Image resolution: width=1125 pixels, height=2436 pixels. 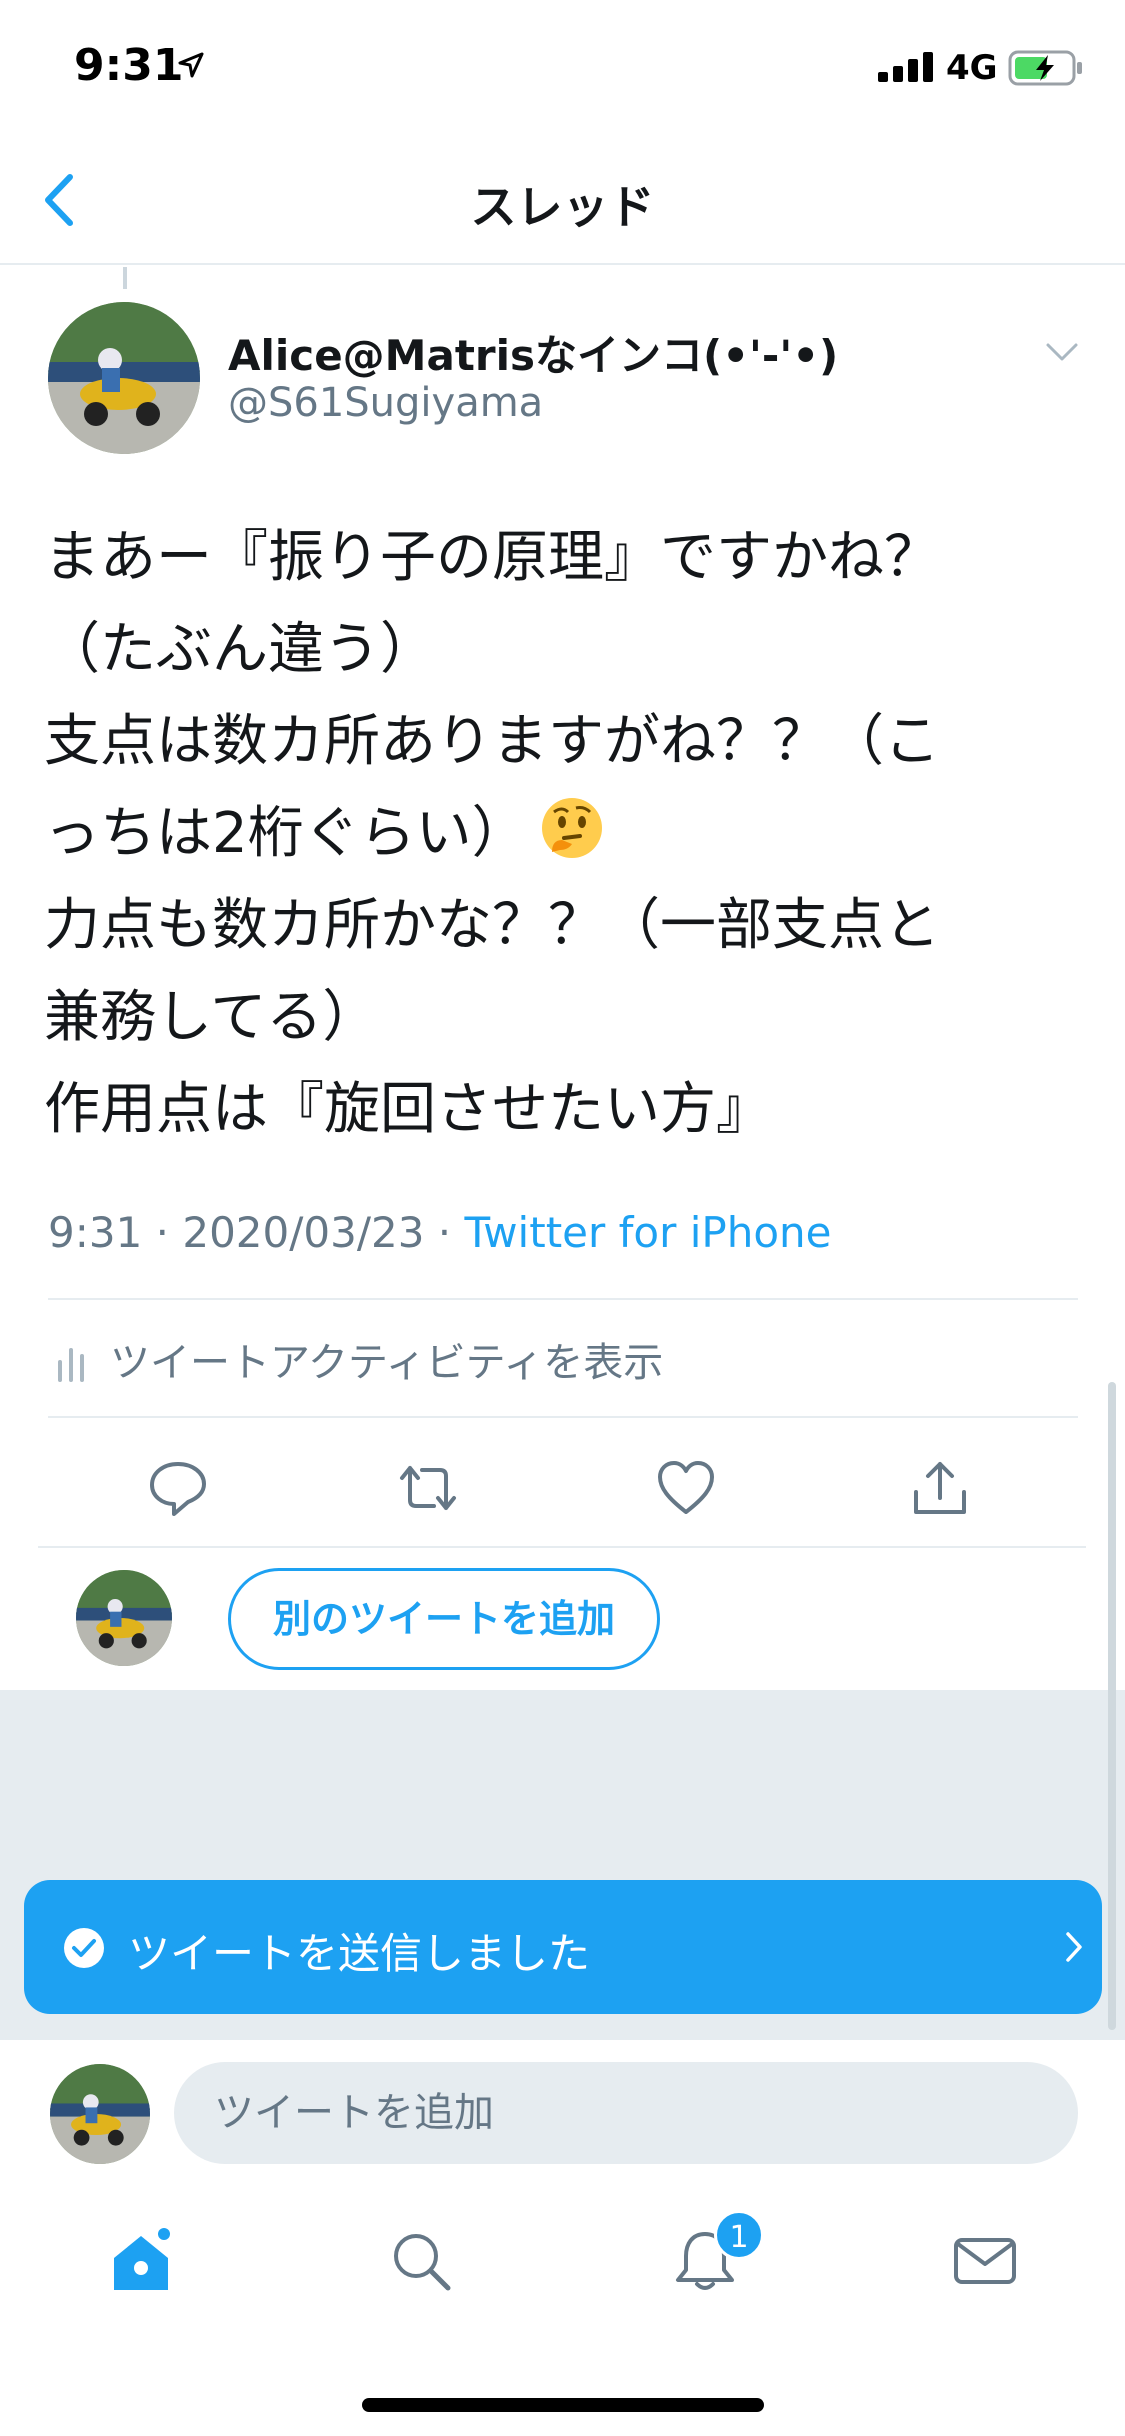 I want to click on battery-charging-icon, so click(x=1045, y=68).